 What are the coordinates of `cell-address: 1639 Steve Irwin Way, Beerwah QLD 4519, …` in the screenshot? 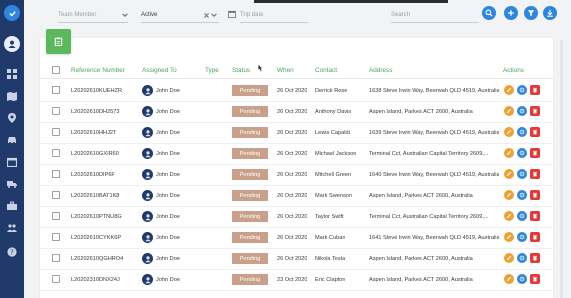 It's located at (434, 133).